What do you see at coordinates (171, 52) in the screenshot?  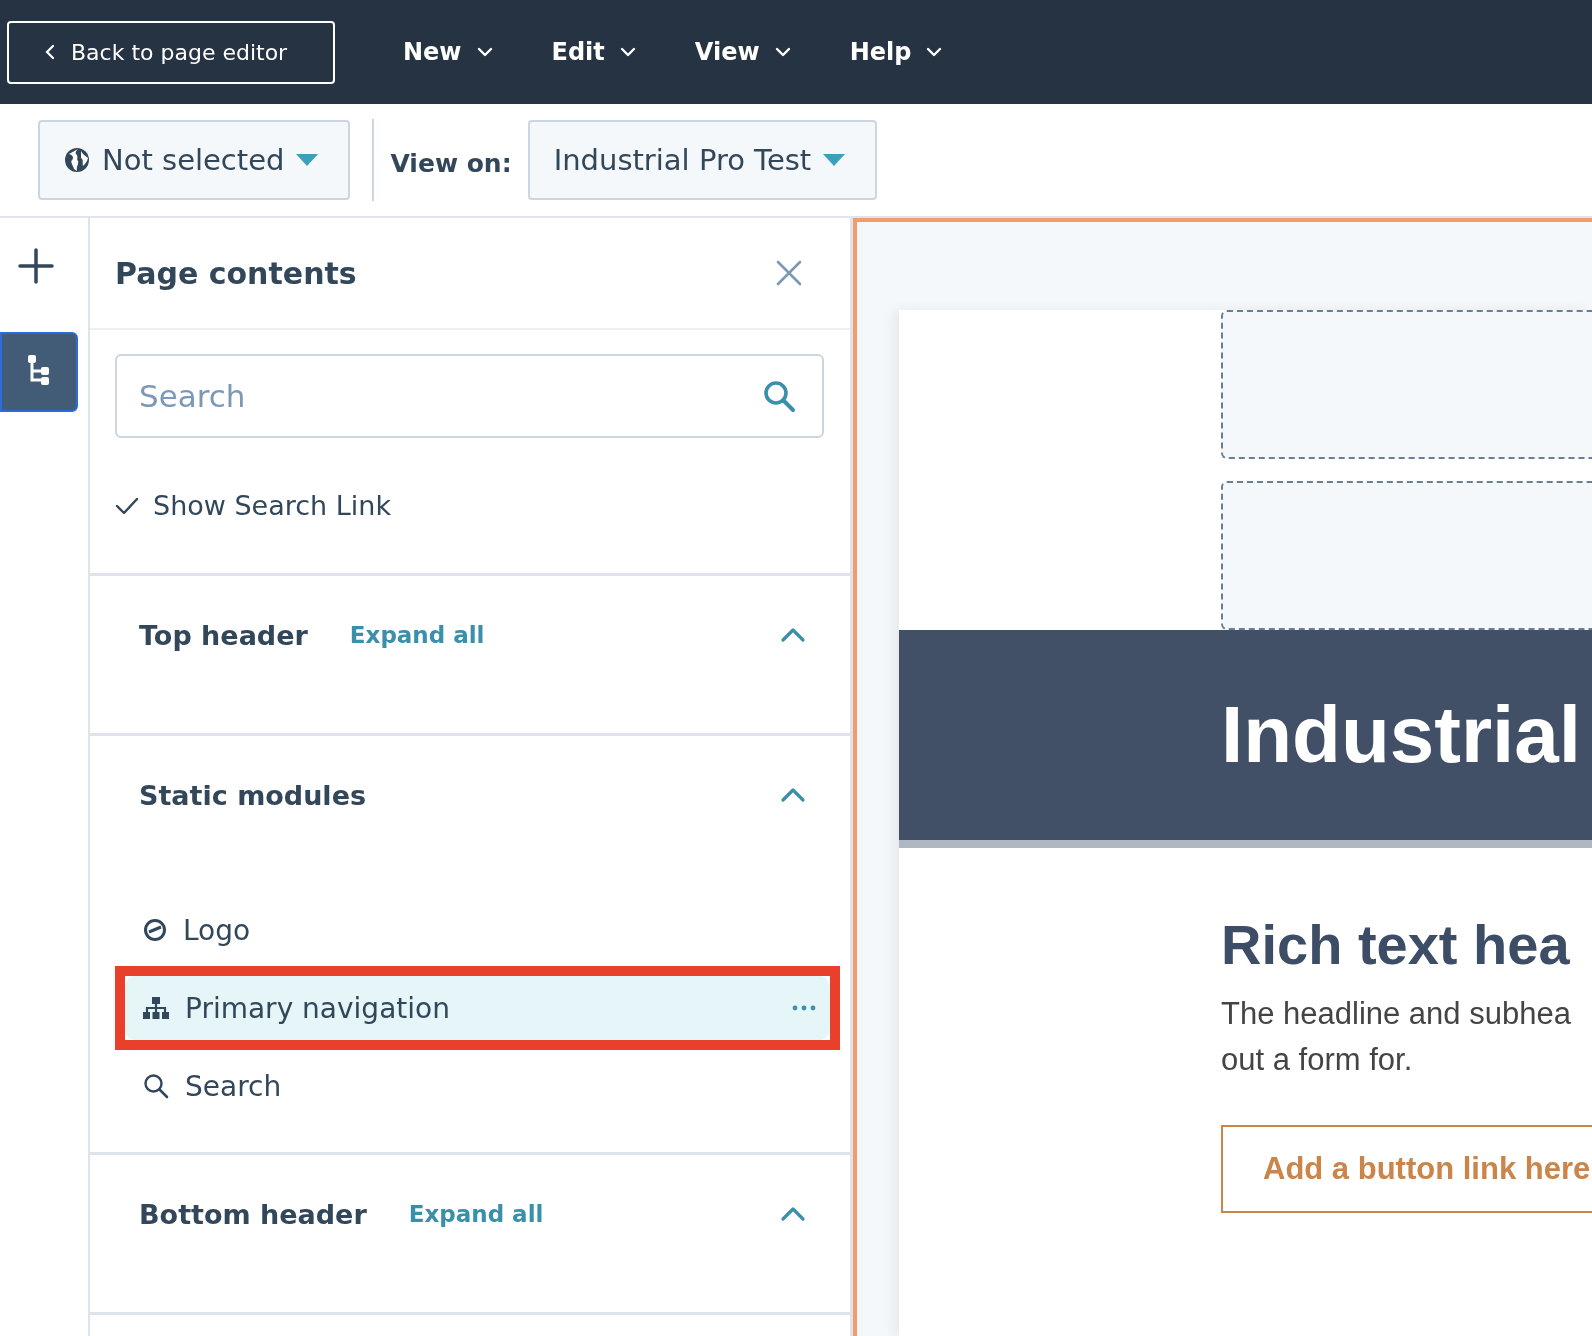 I see `back-button: Back to page editor` at bounding box center [171, 52].